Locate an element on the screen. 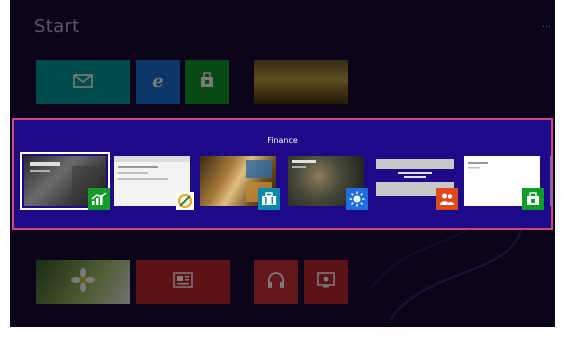 Image resolution: width=565 pixels, height=339 pixels. headphones-icon is located at coordinates (276, 282).